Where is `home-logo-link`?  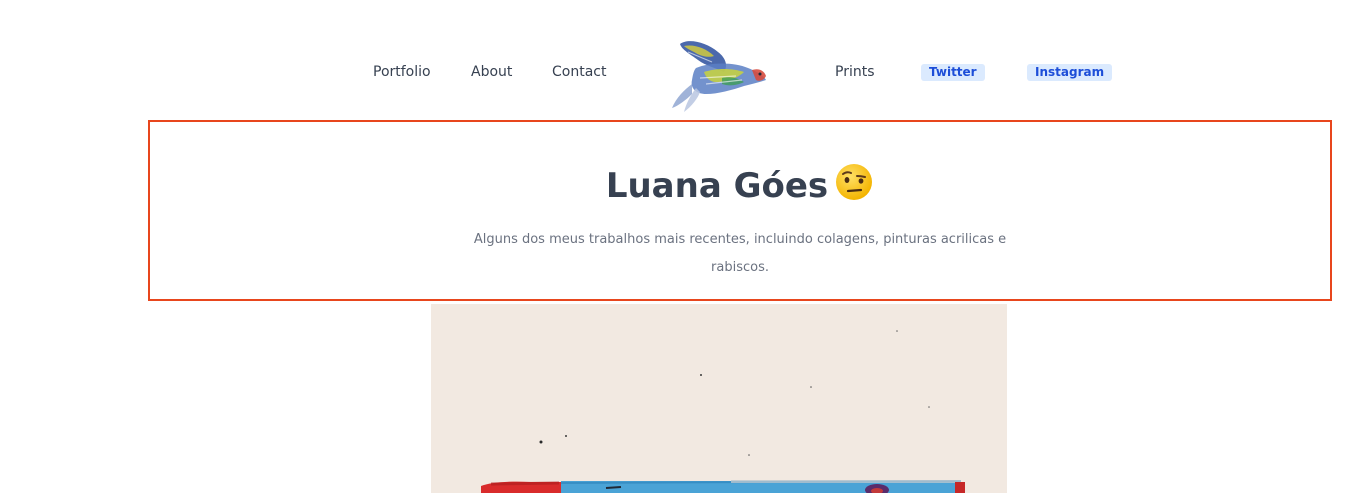 home-logo-link is located at coordinates (719, 76).